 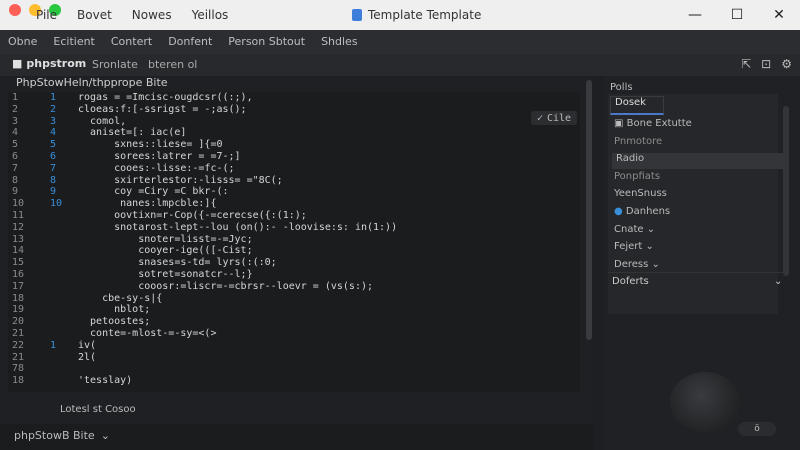 What do you see at coordinates (786, 191) in the screenshot?
I see `right-scrollbar` at bounding box center [786, 191].